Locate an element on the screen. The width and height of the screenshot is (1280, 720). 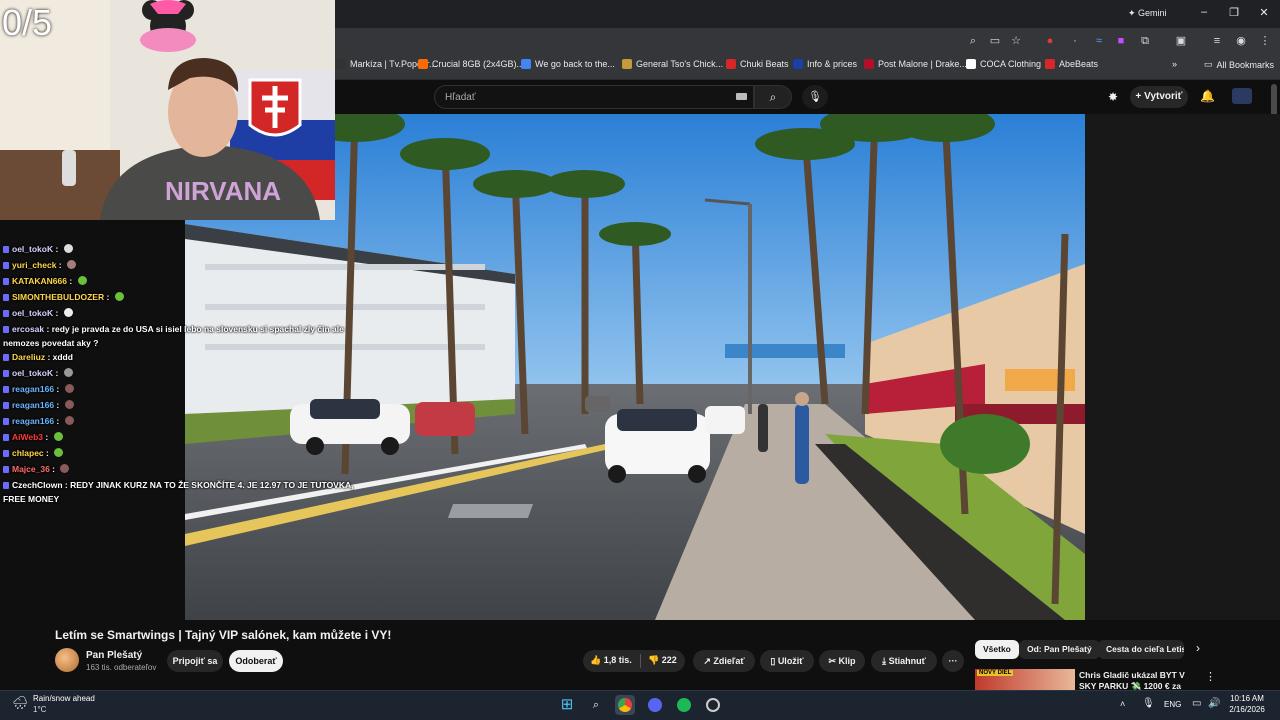
tab-search-icon: ≡ is located at coordinates (1217, 41).